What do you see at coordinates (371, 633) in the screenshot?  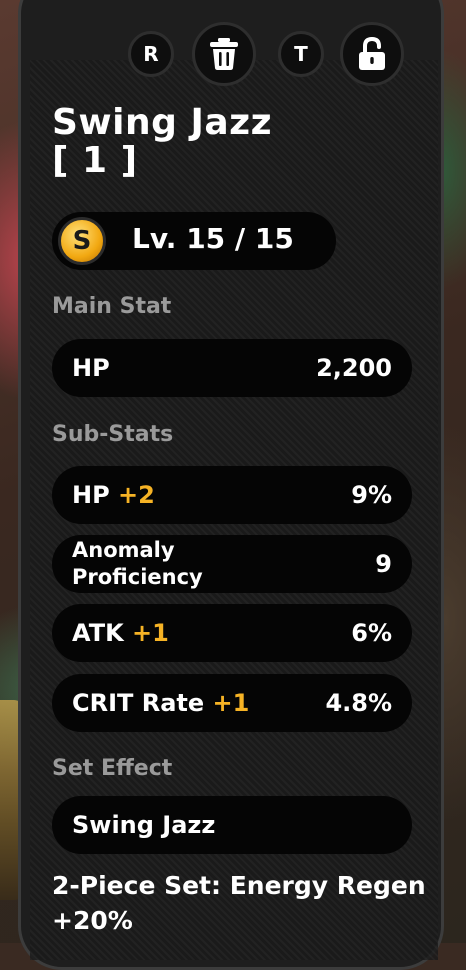 I see `sub-stat-value: 6%` at bounding box center [371, 633].